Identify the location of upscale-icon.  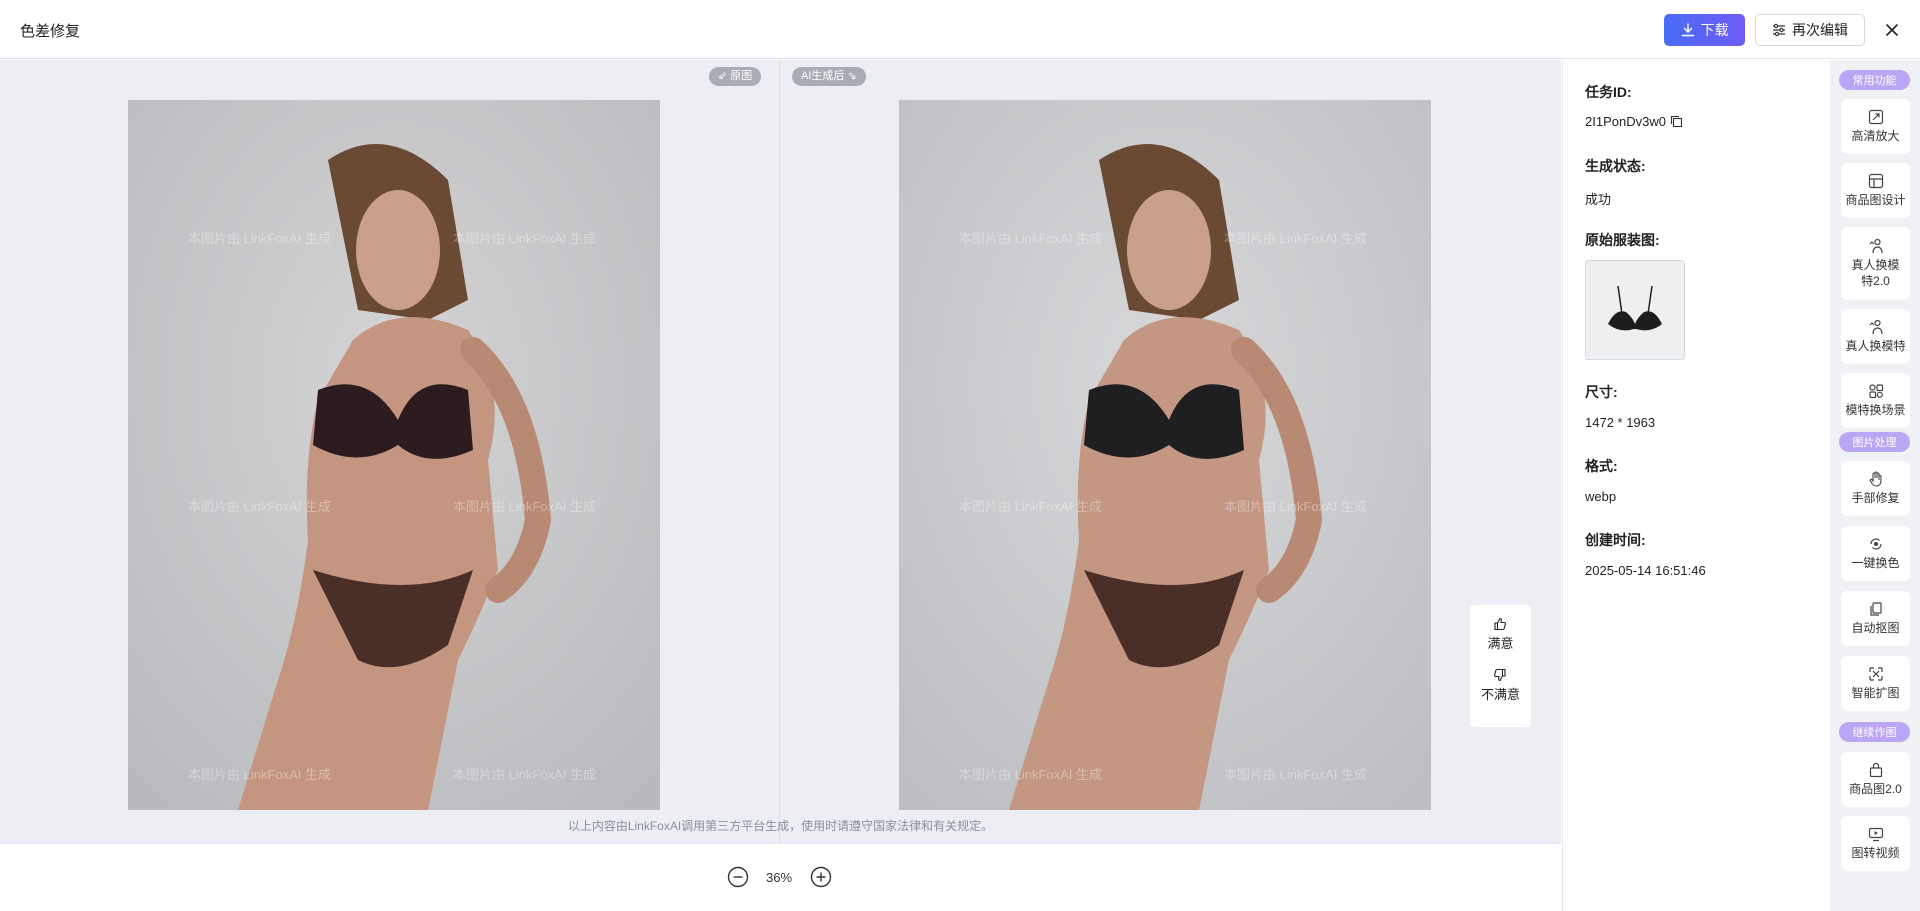
(1875, 117).